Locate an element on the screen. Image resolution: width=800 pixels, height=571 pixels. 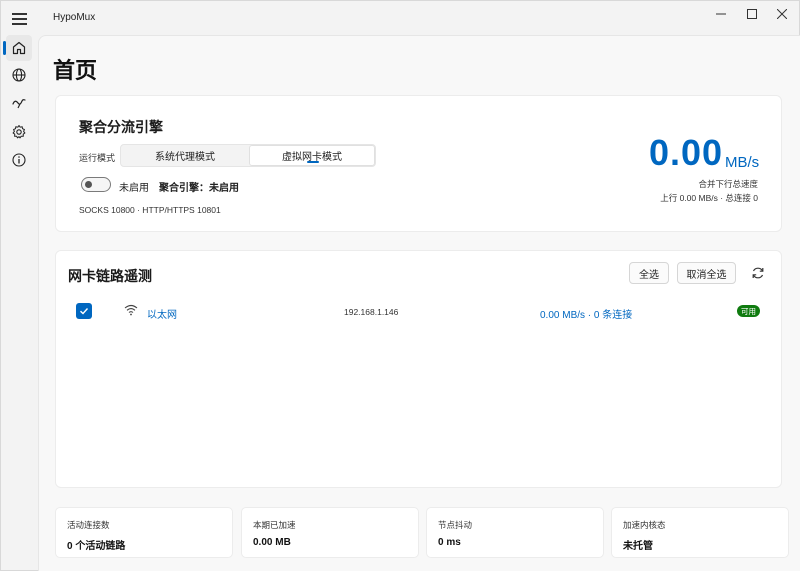
refresh-icon is located at coordinates (758, 273).